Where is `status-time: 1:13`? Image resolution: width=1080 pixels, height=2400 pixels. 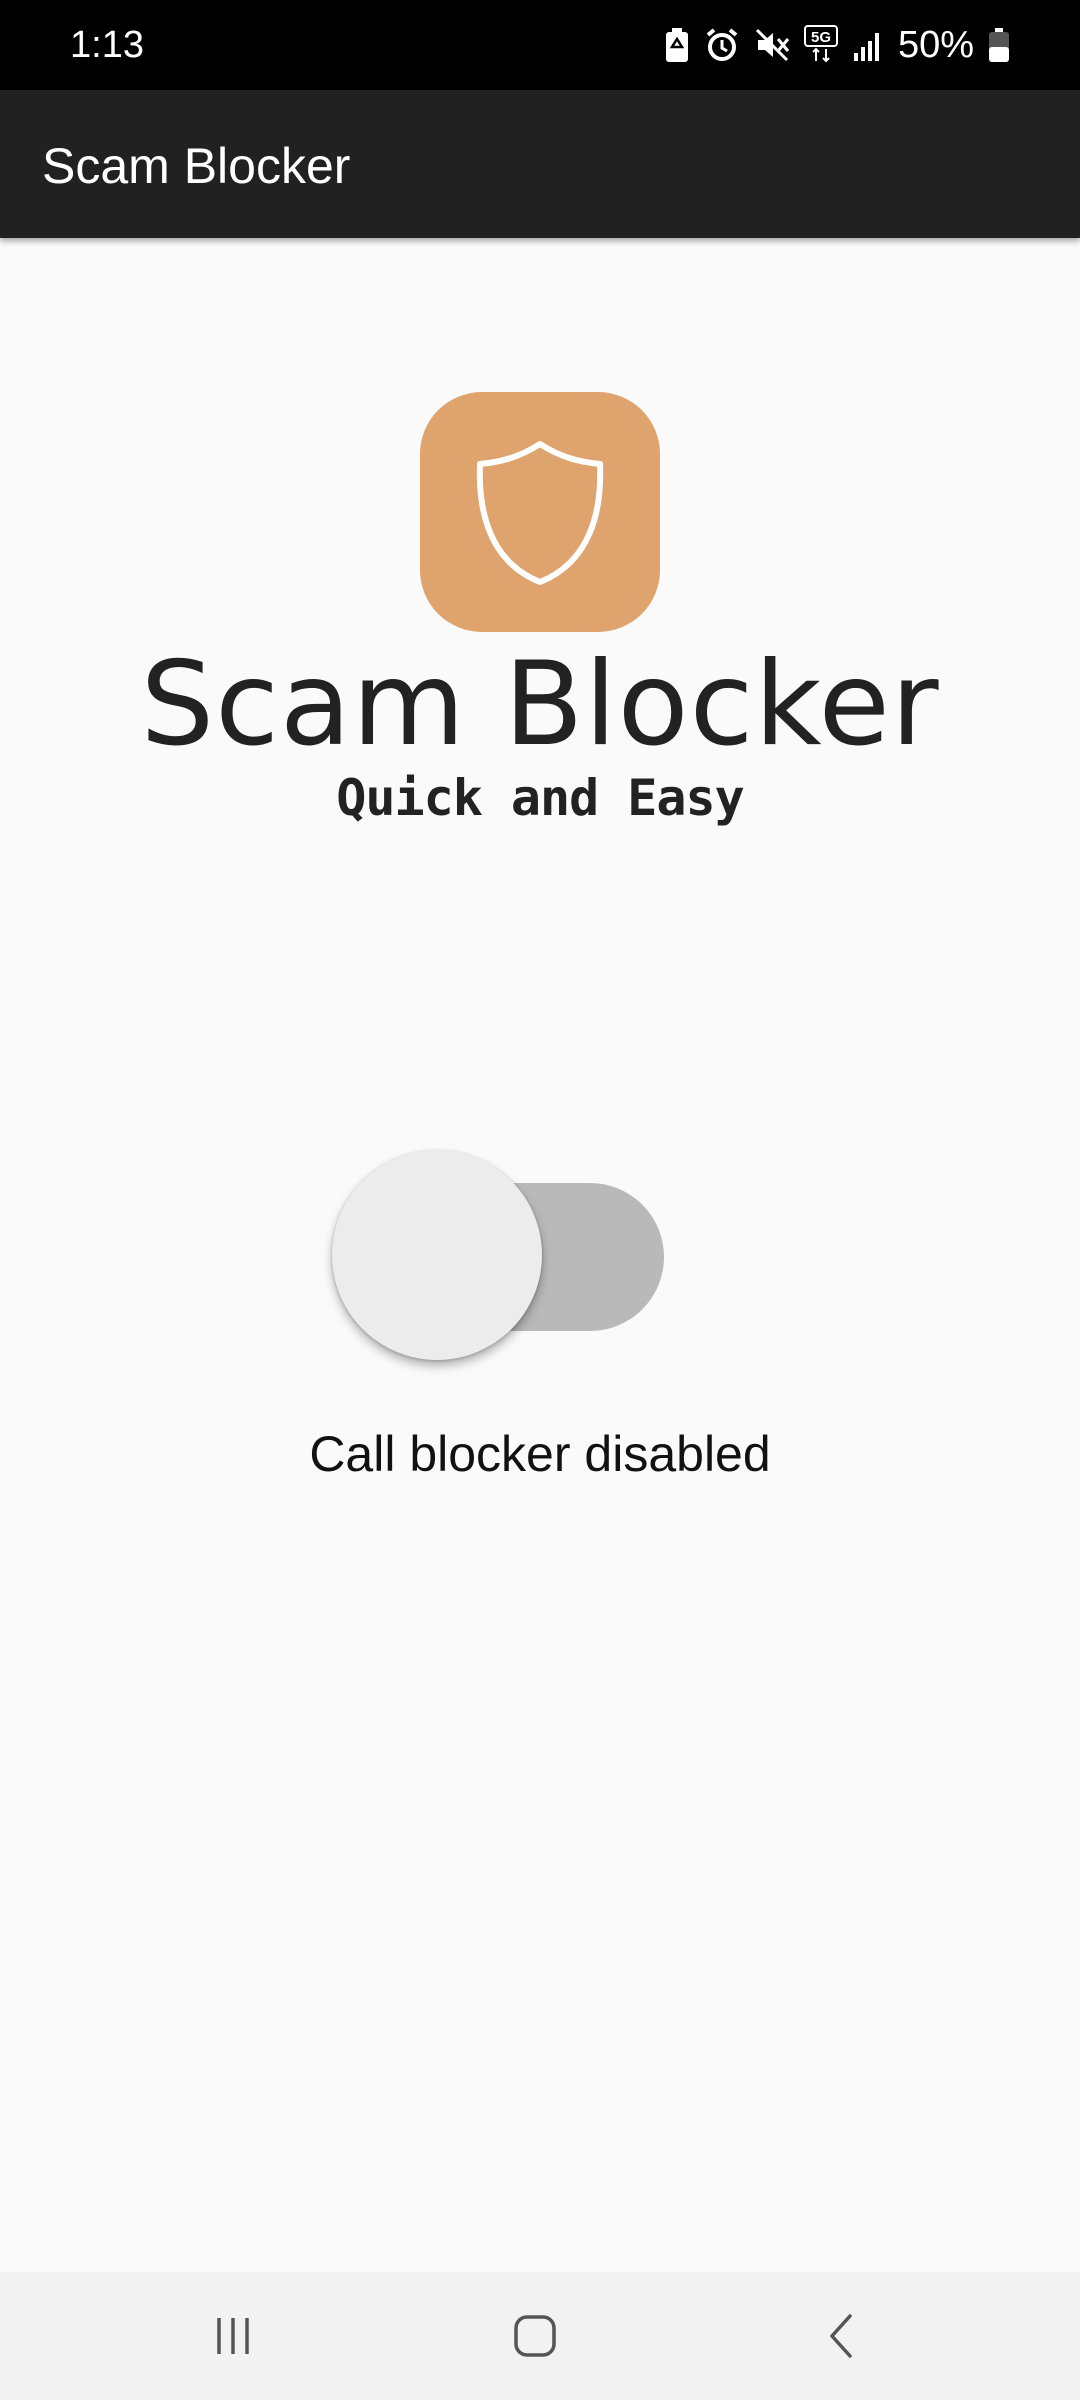 status-time: 1:13 is located at coordinates (107, 45).